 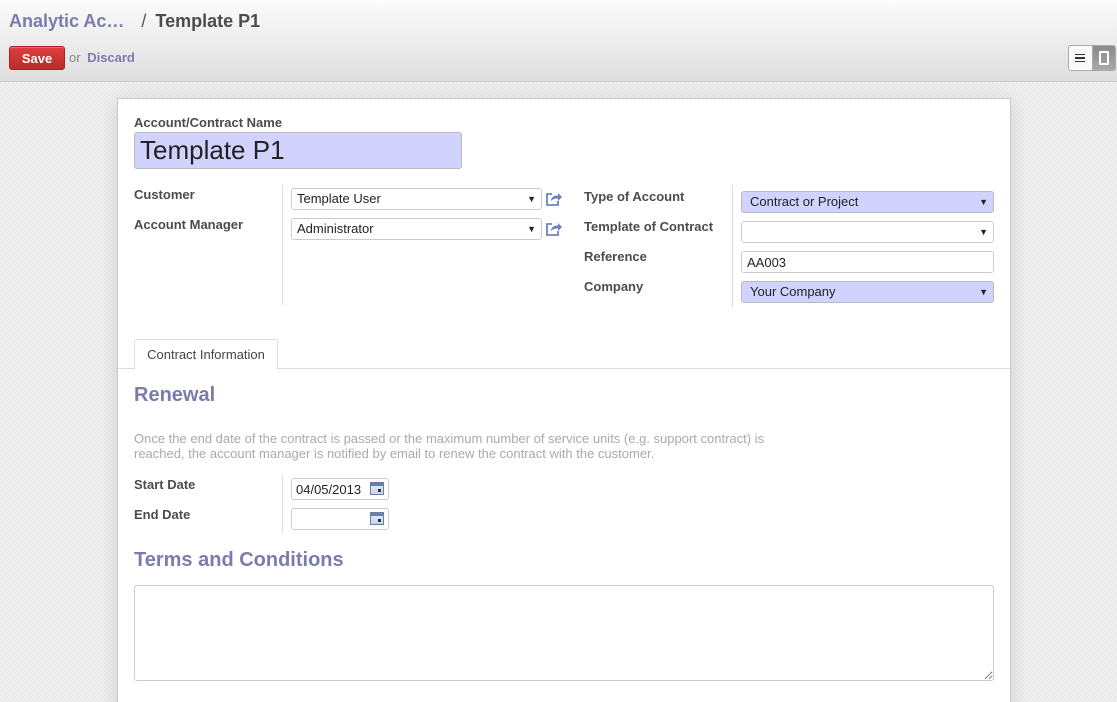 I want to click on name-input, so click(x=298, y=150).